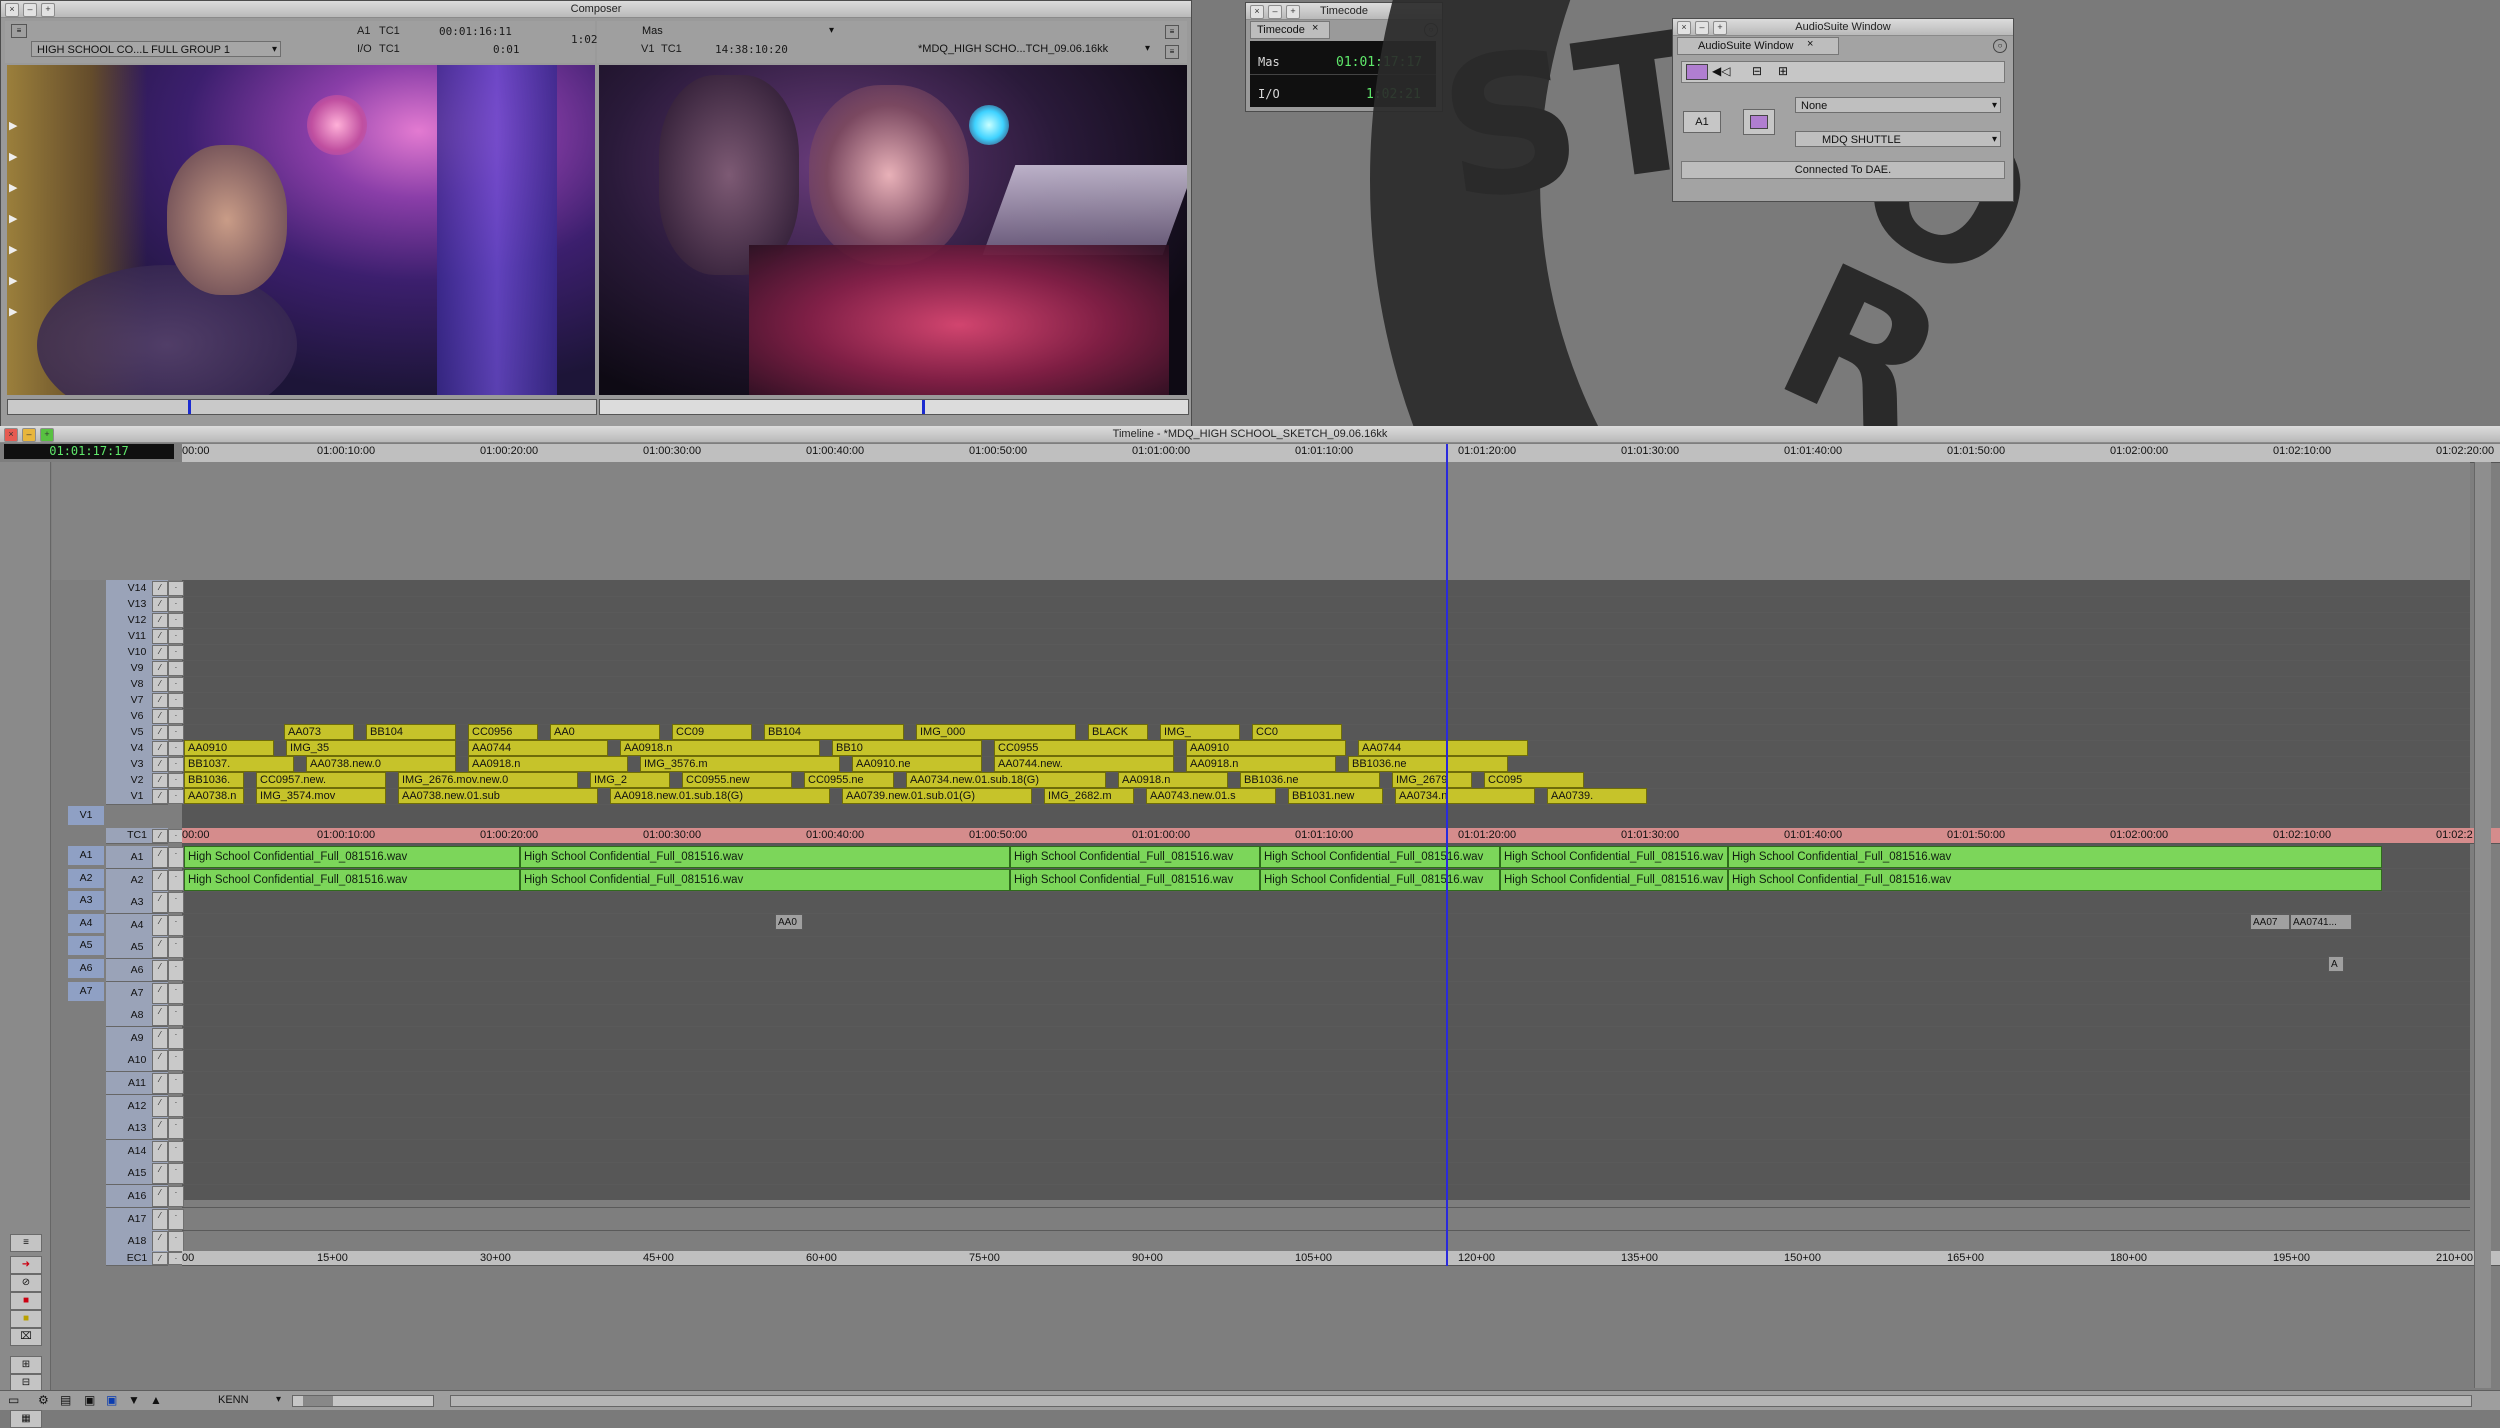 This screenshot has height=1428, width=2500. I want to click on record-tc-label: TC1, so click(671, 49).